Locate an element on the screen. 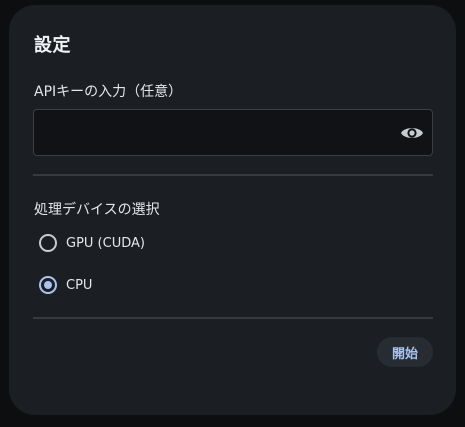 This screenshot has width=465, height=427. radio-gpu is located at coordinates (48, 243).